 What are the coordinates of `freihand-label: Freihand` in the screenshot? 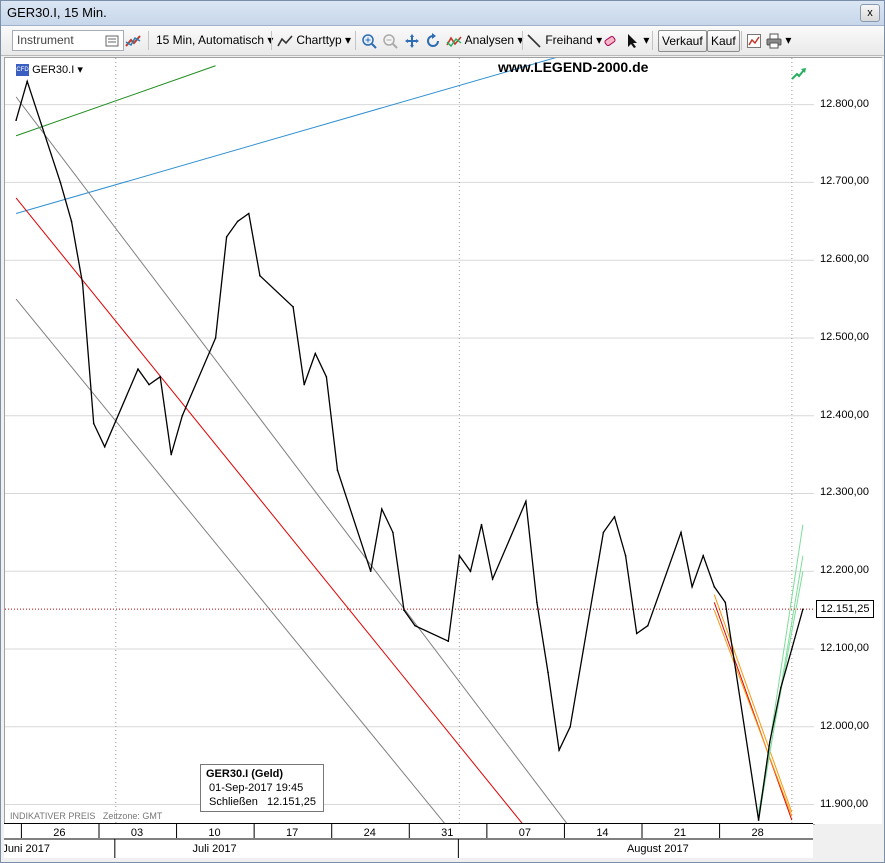 It's located at (569, 40).